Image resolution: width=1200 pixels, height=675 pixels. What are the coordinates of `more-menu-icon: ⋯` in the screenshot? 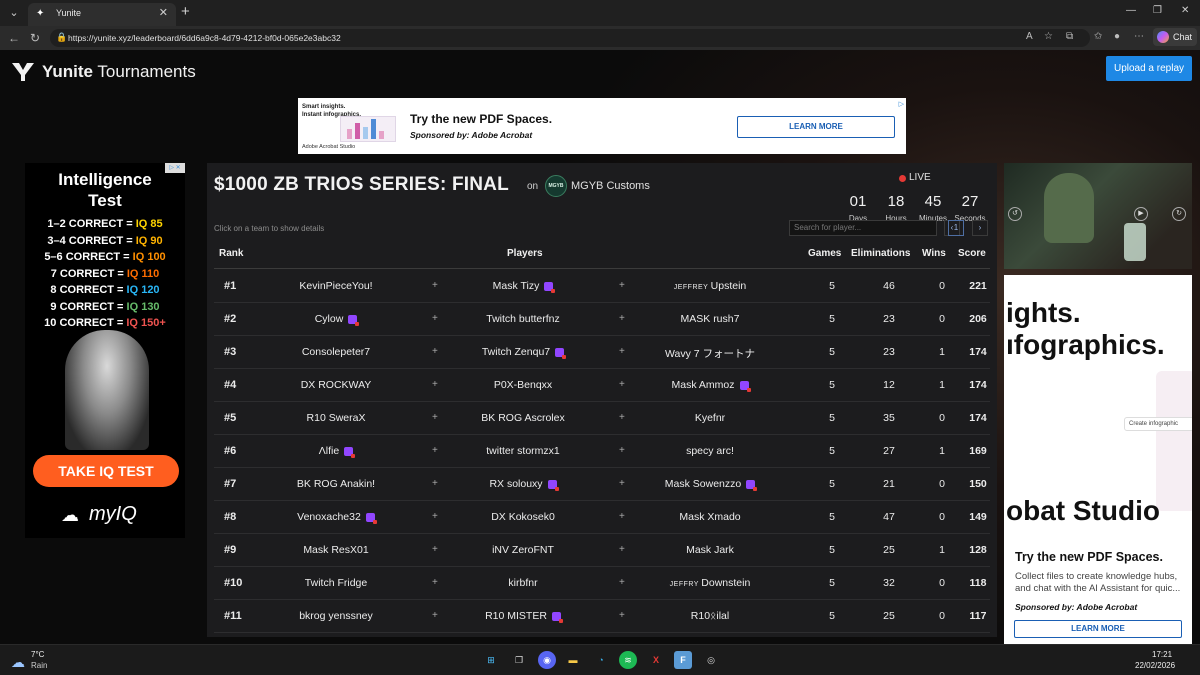 It's located at (1139, 36).